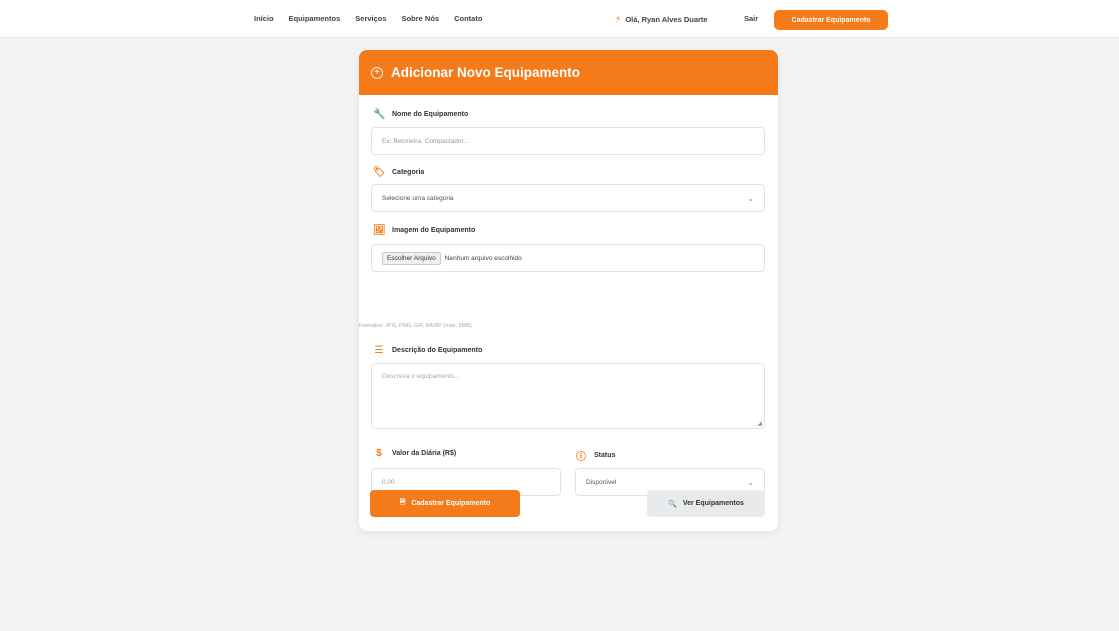 The height and width of the screenshot is (631, 1119). I want to click on name-label-text: Nome do Equipamento, so click(430, 114).